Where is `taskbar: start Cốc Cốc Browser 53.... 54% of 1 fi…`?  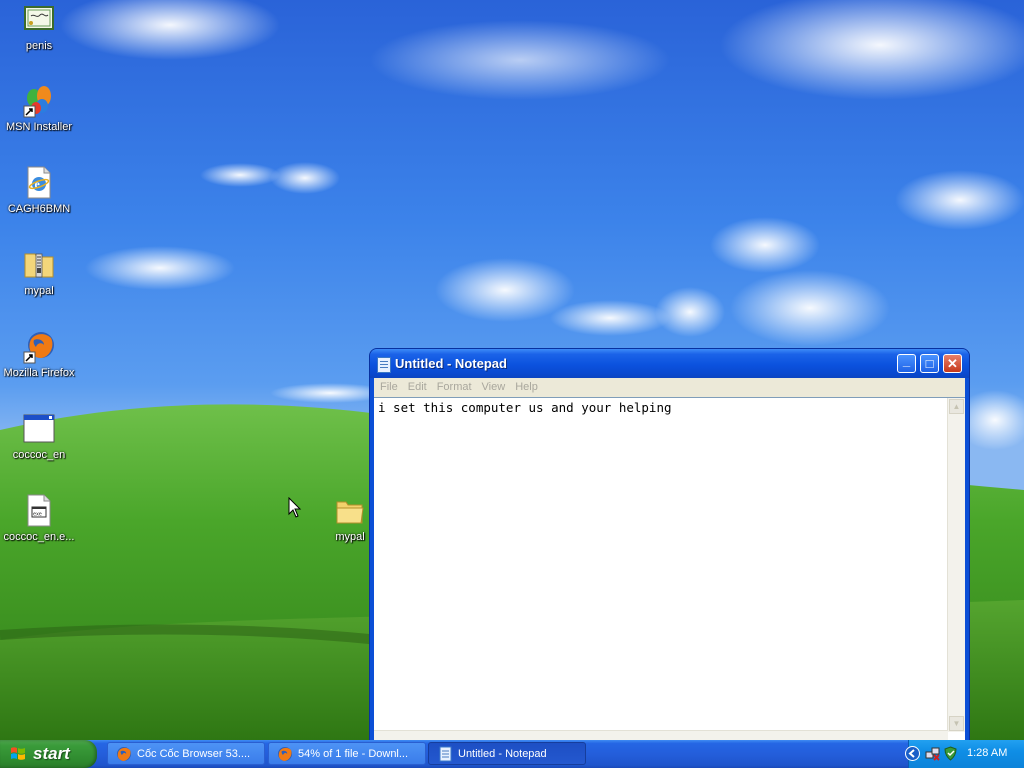
taskbar: start Cốc Cốc Browser 53.... 54% of 1 fi… is located at coordinates (512, 754).